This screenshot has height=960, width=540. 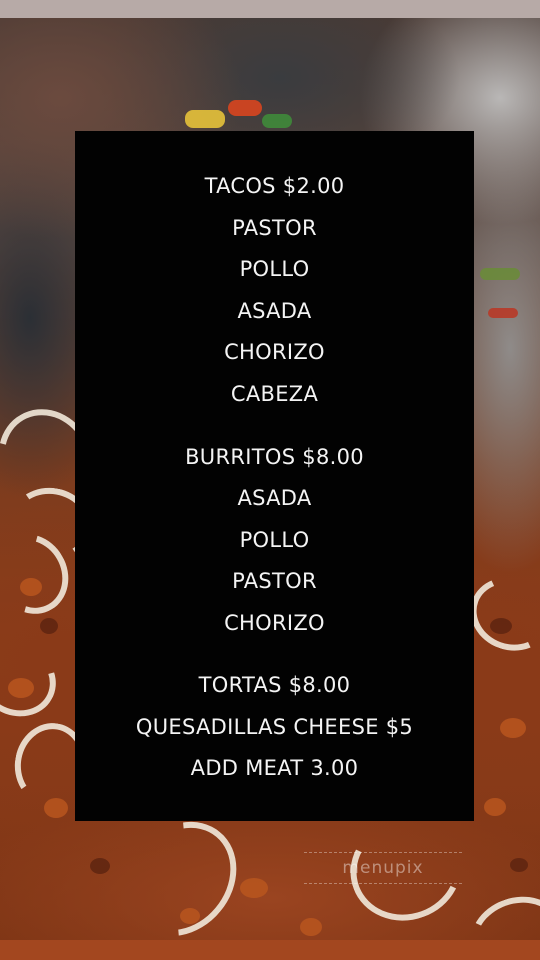 What do you see at coordinates (383, 868) in the screenshot?
I see `watermark-logo: menupix` at bounding box center [383, 868].